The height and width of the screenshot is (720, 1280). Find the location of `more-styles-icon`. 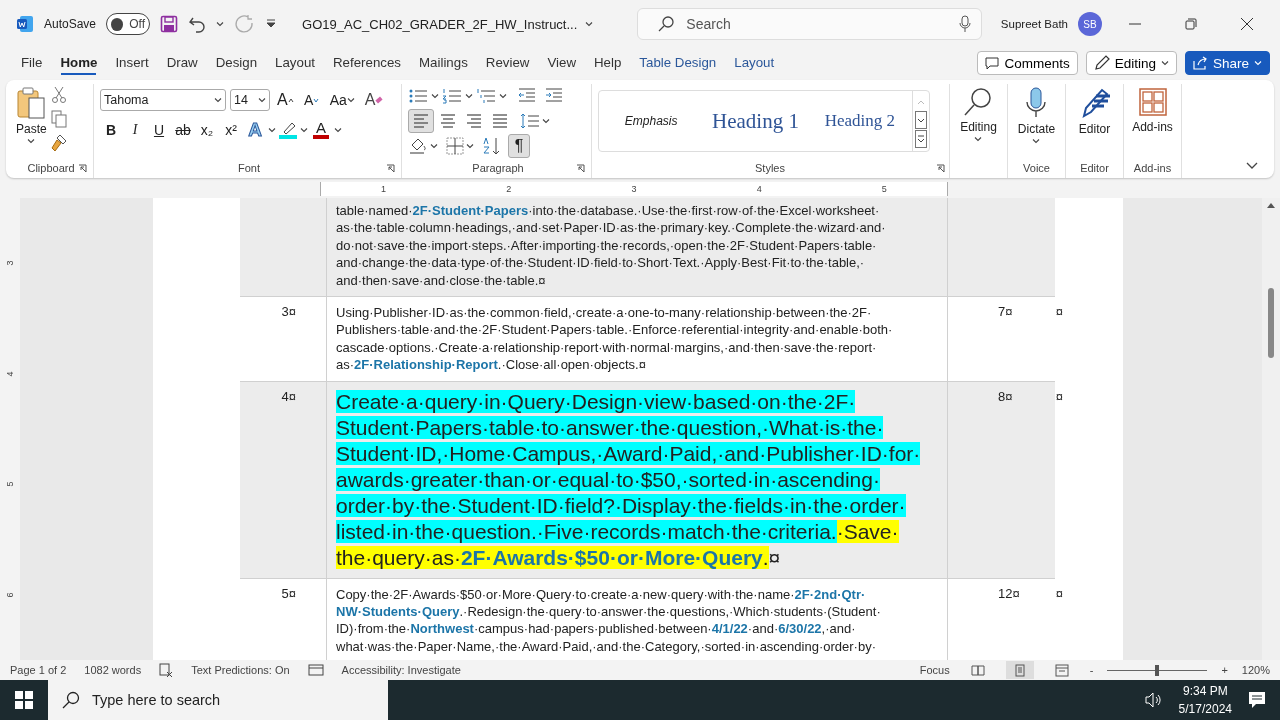

more-styles-icon is located at coordinates (921, 139).